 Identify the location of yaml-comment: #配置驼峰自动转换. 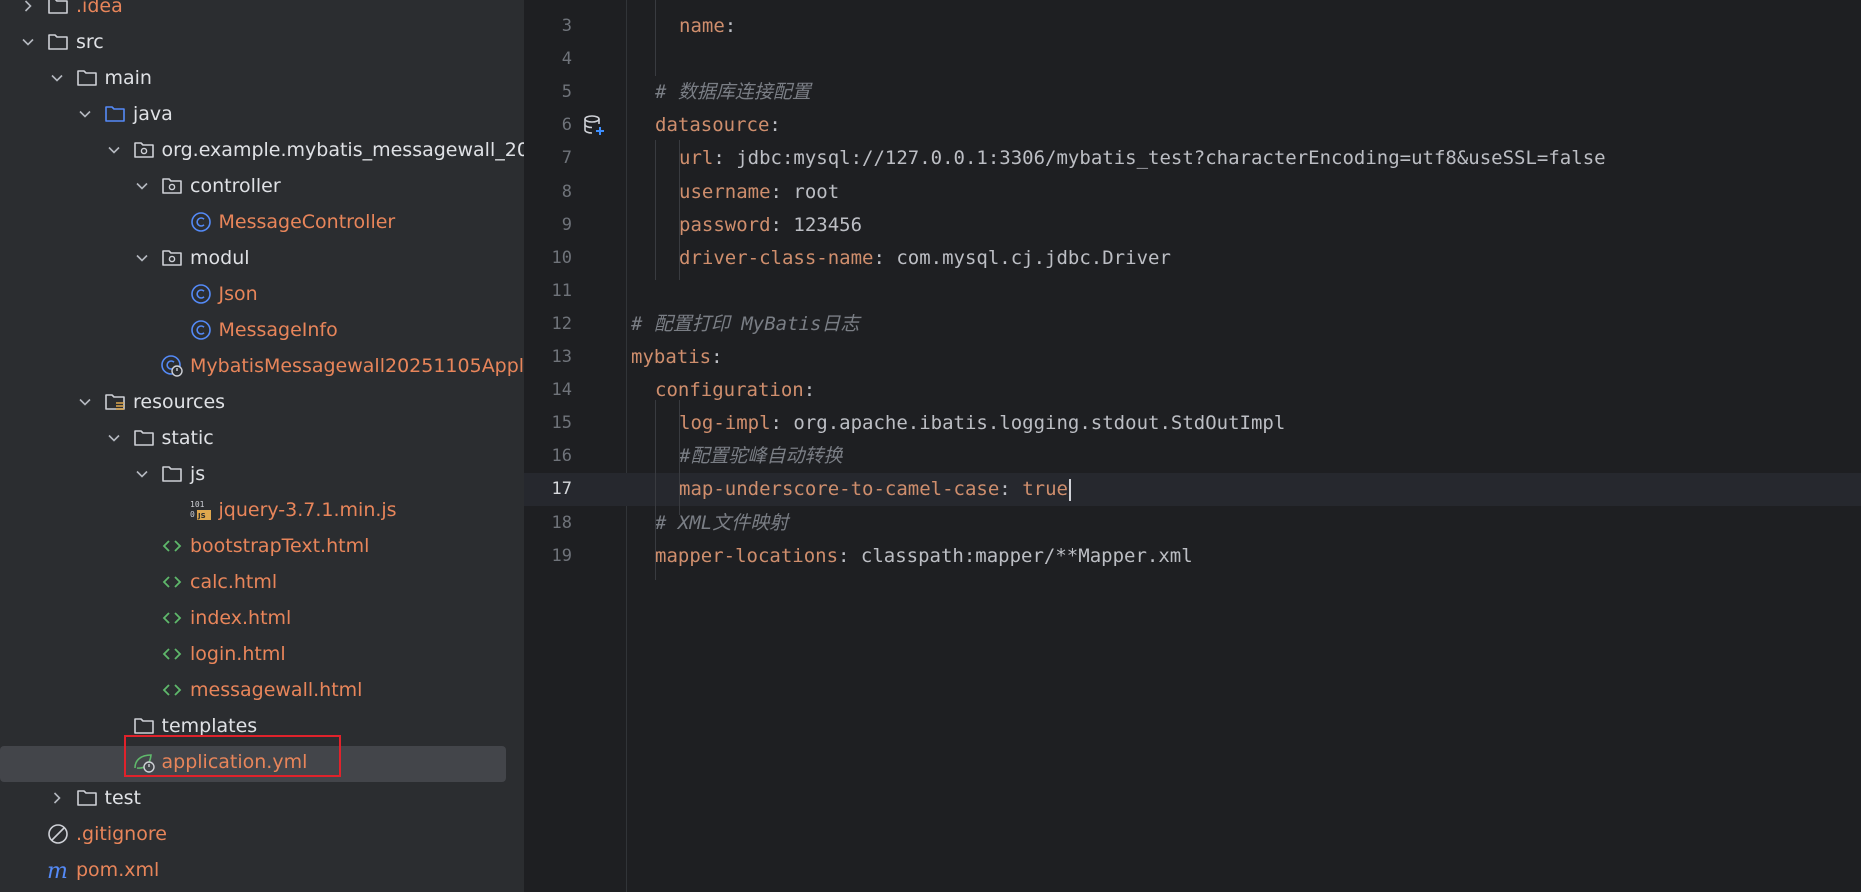
(761, 456).